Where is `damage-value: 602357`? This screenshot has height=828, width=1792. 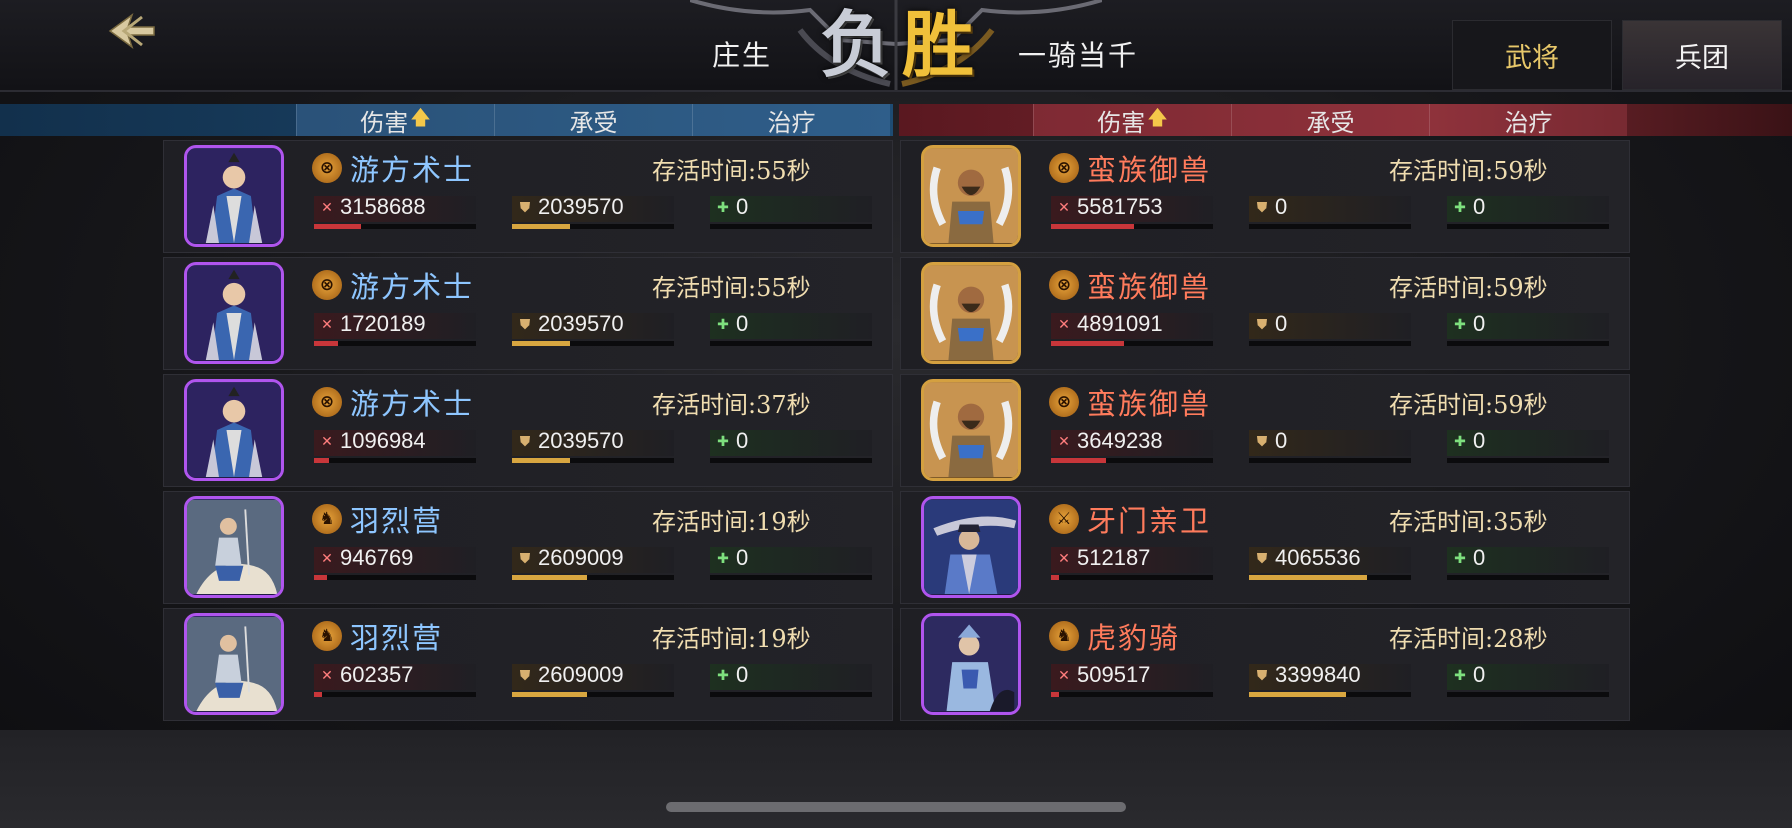
damage-value: 602357 is located at coordinates (377, 674).